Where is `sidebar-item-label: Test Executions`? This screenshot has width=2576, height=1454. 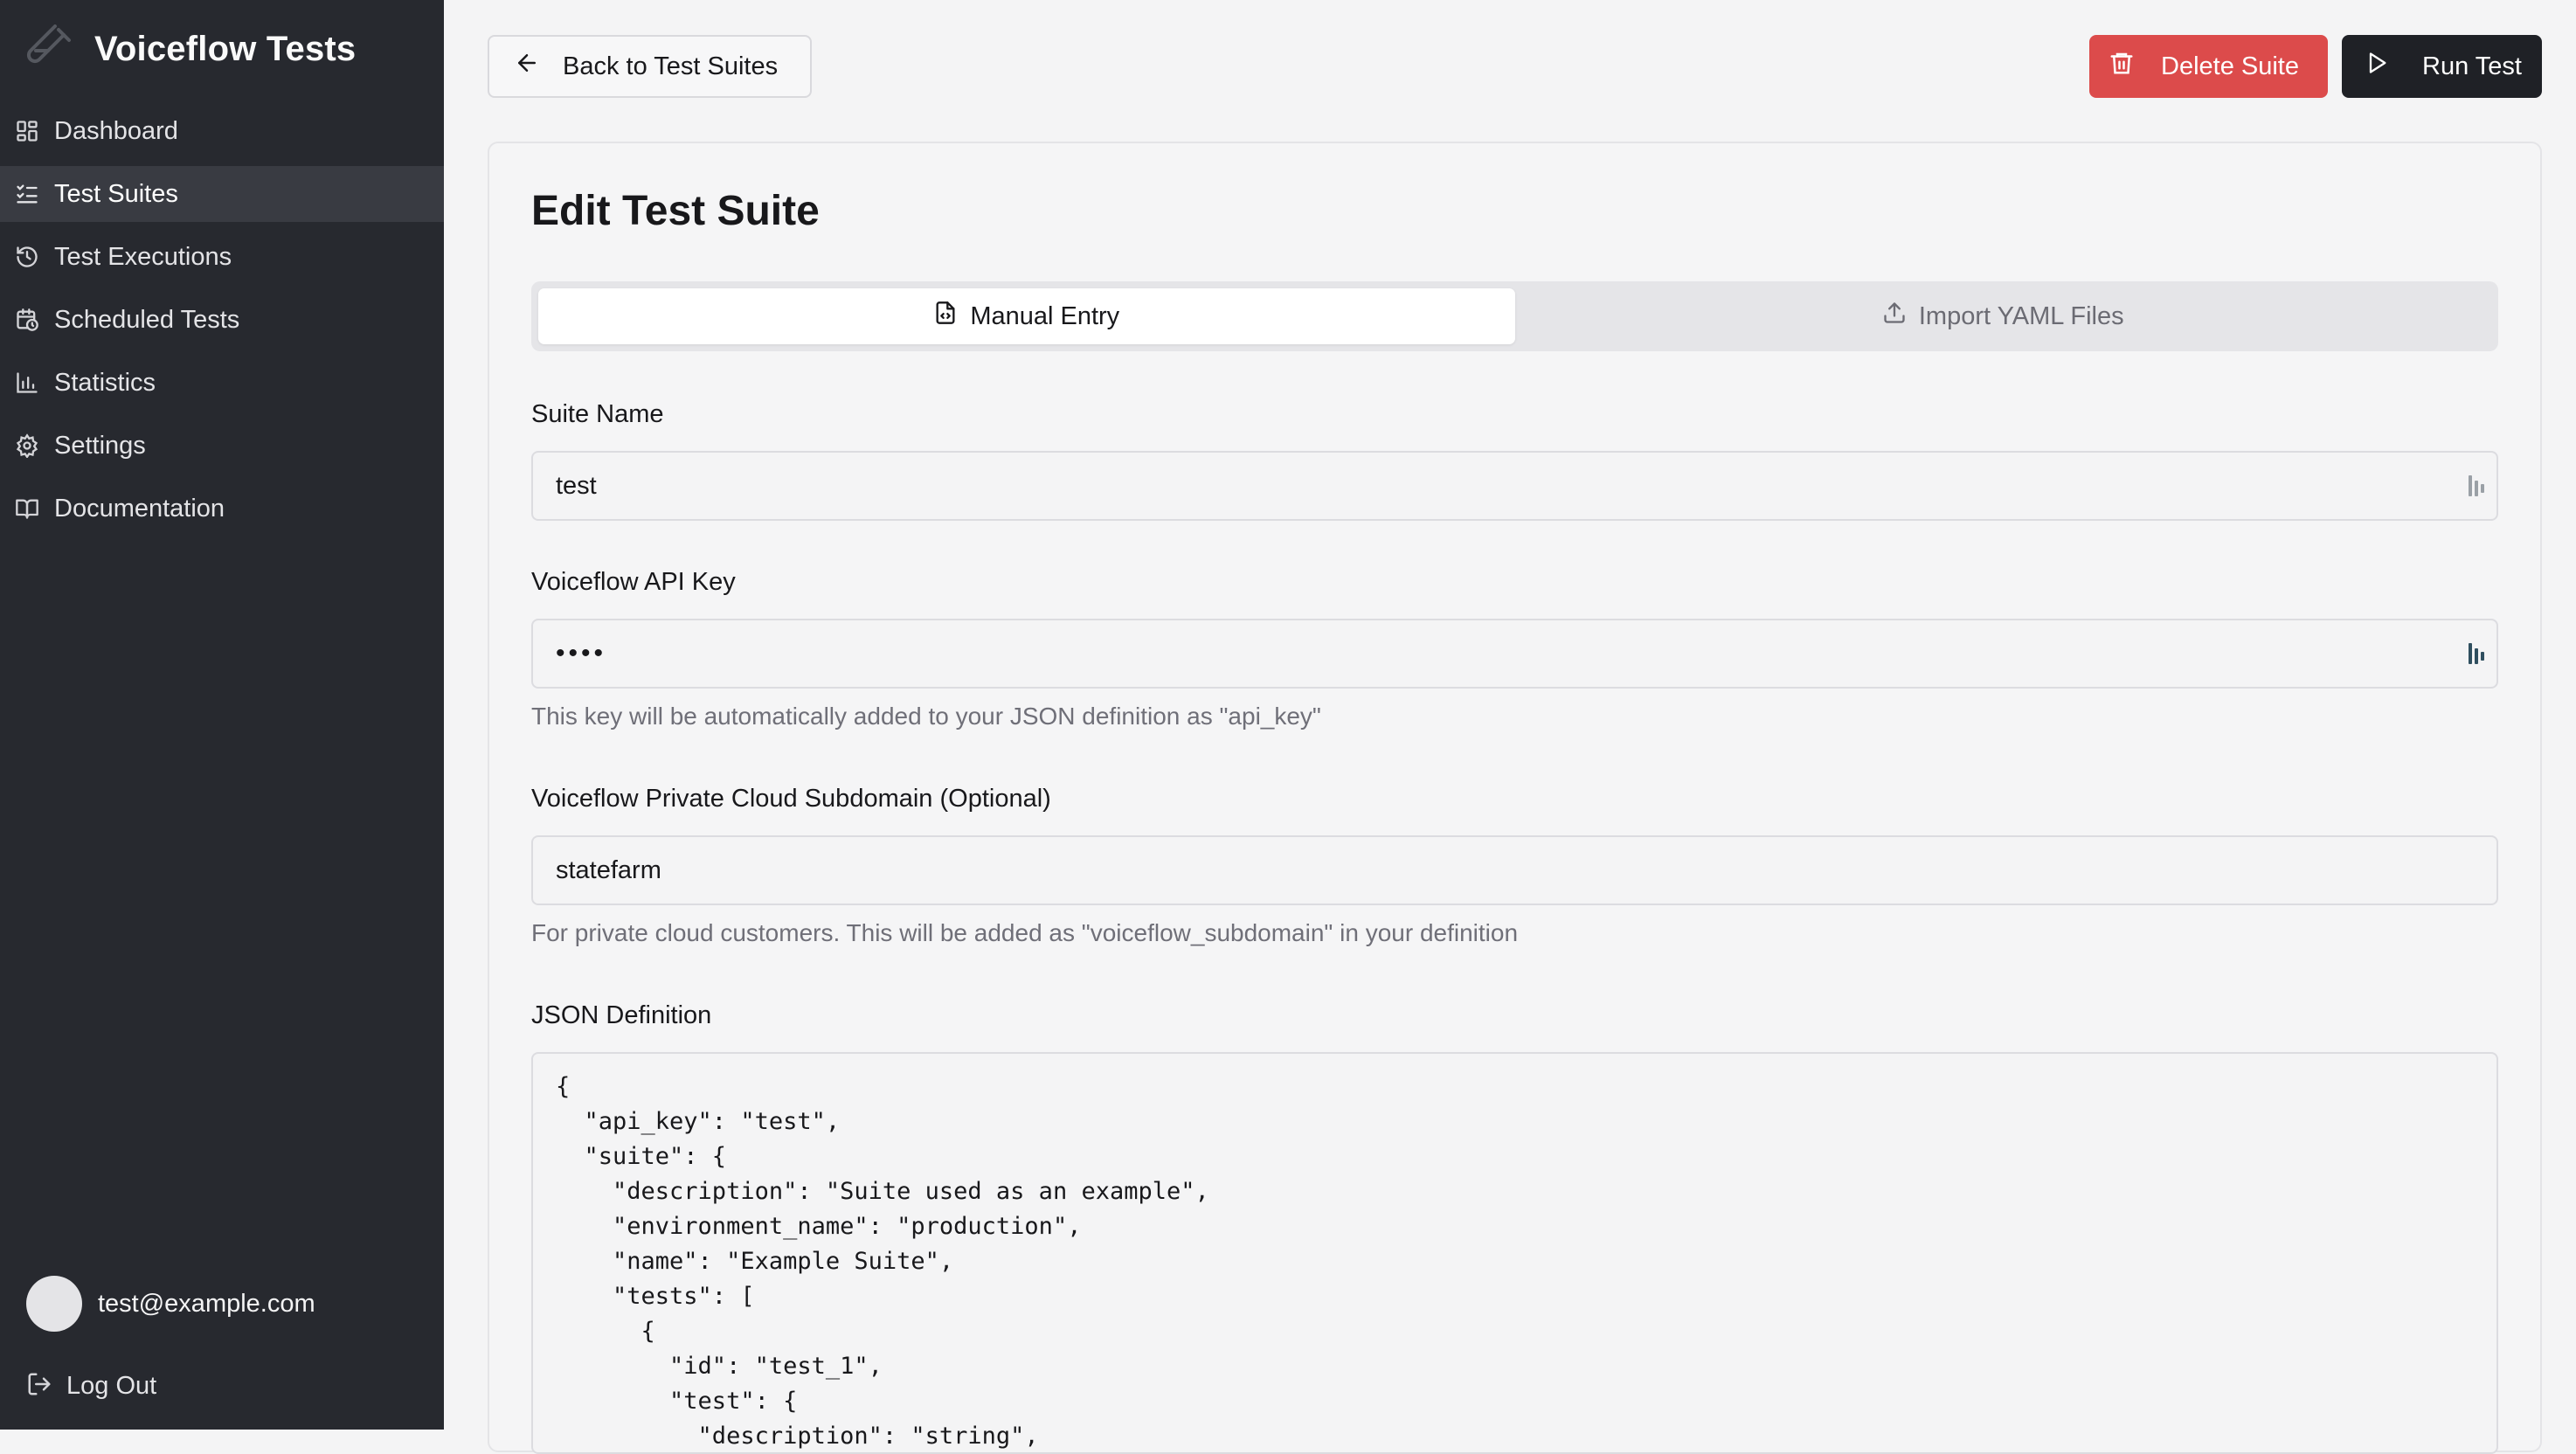 sidebar-item-label: Test Executions is located at coordinates (143, 256).